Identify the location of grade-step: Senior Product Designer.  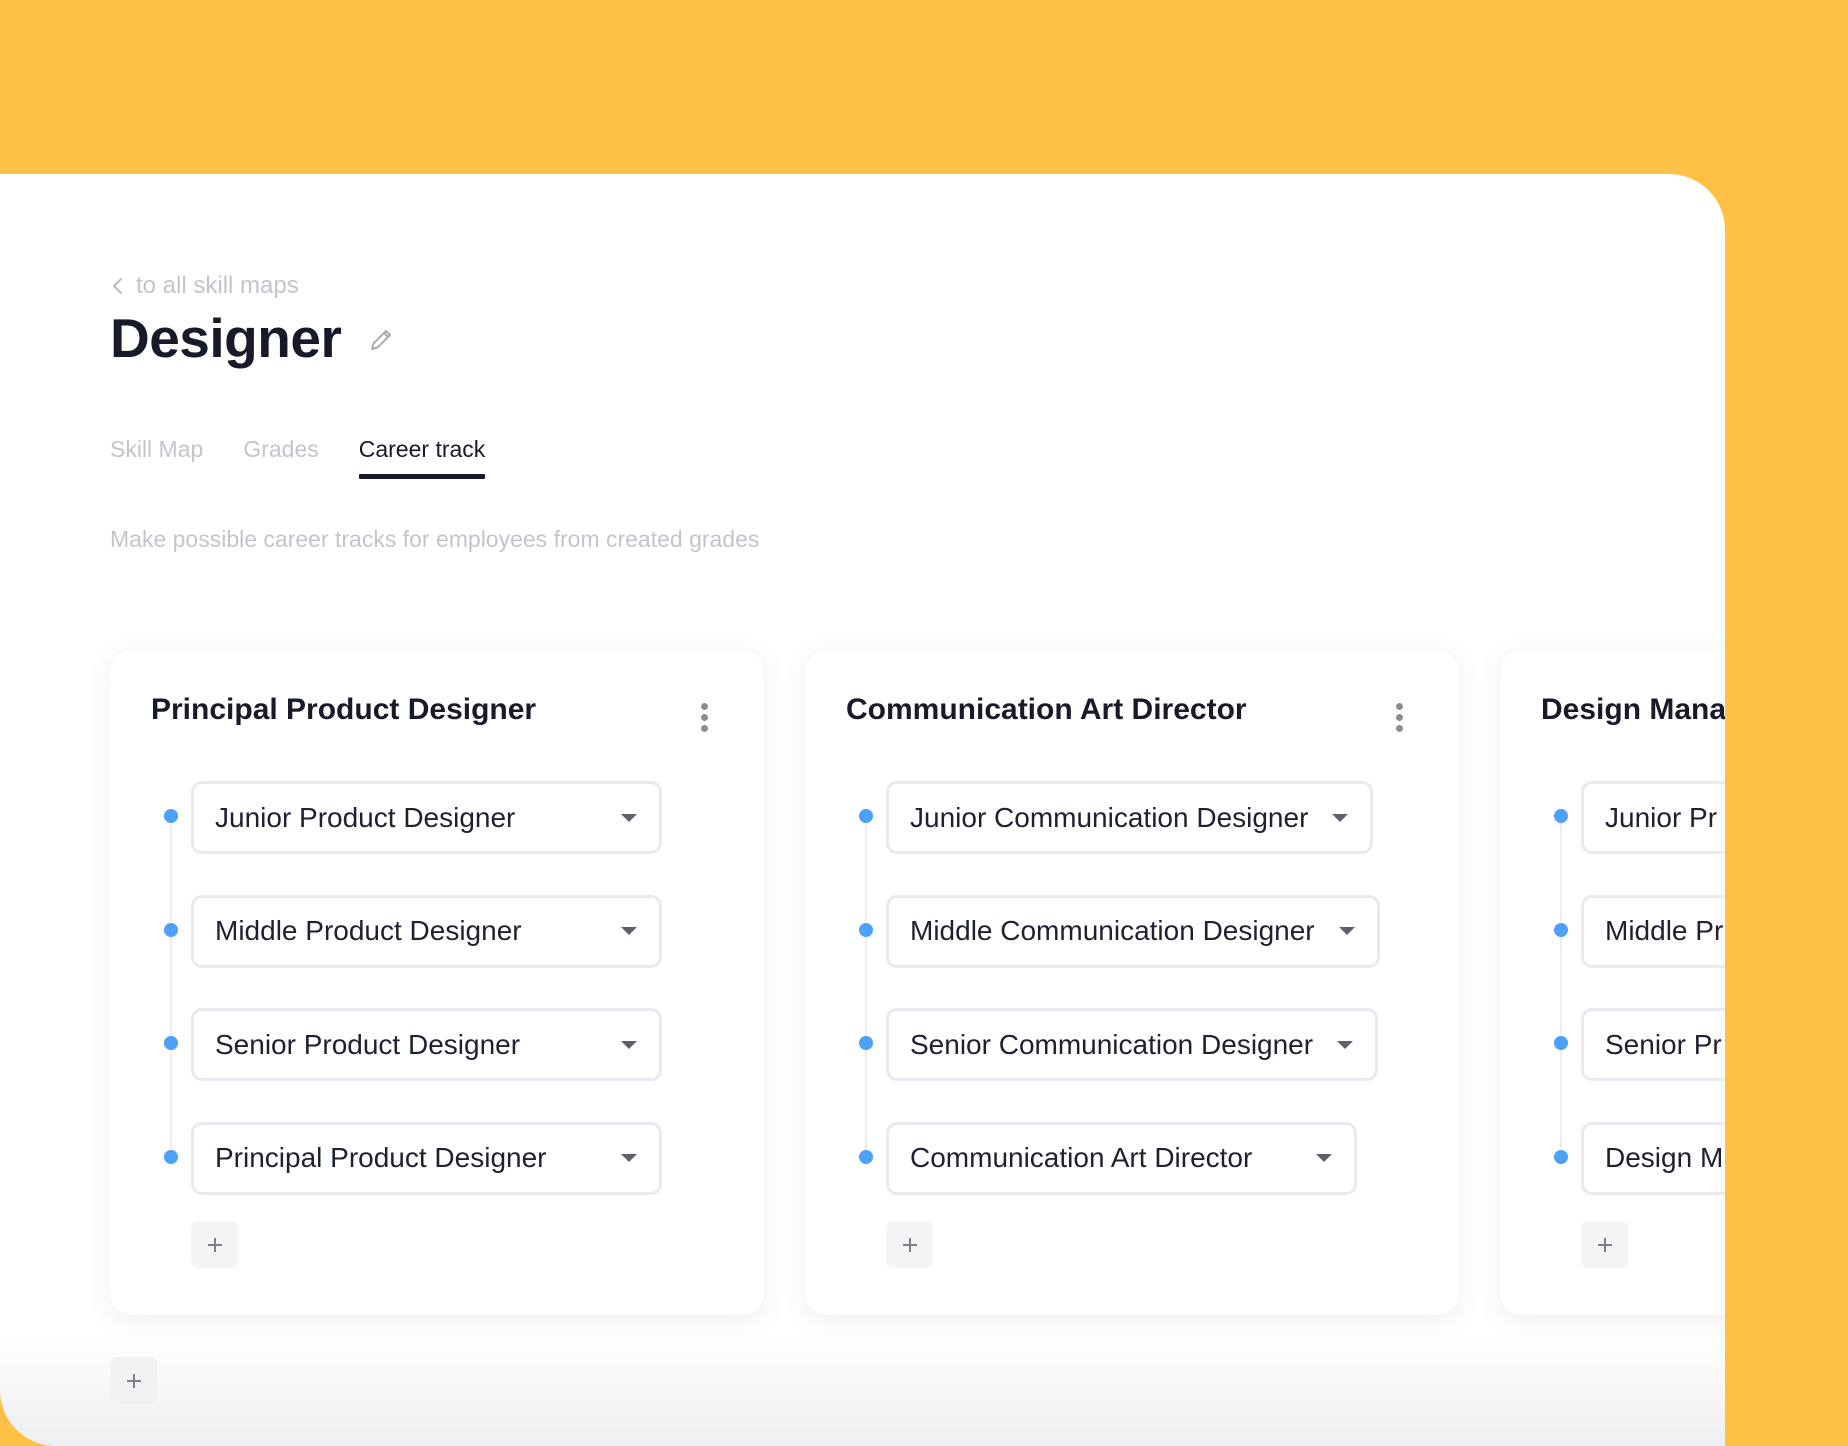
(412, 1078).